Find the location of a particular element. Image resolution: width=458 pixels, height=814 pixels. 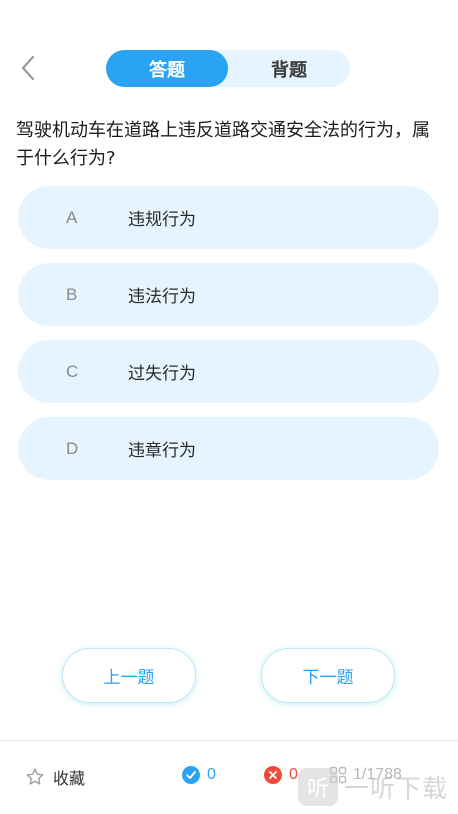

question-text: 驾驶机动车在道路上违反道路交通安全法的行为，属于什么行为? is located at coordinates (223, 144).